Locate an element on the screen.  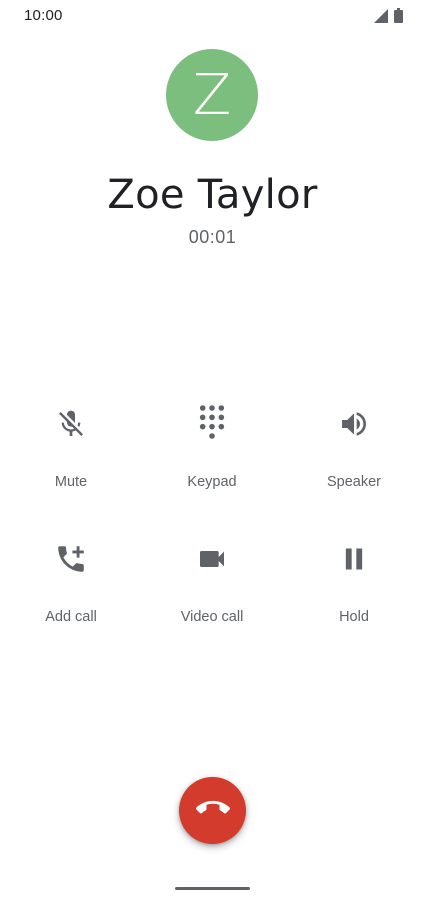
add-call-button: Add call is located at coordinates (71, 587).